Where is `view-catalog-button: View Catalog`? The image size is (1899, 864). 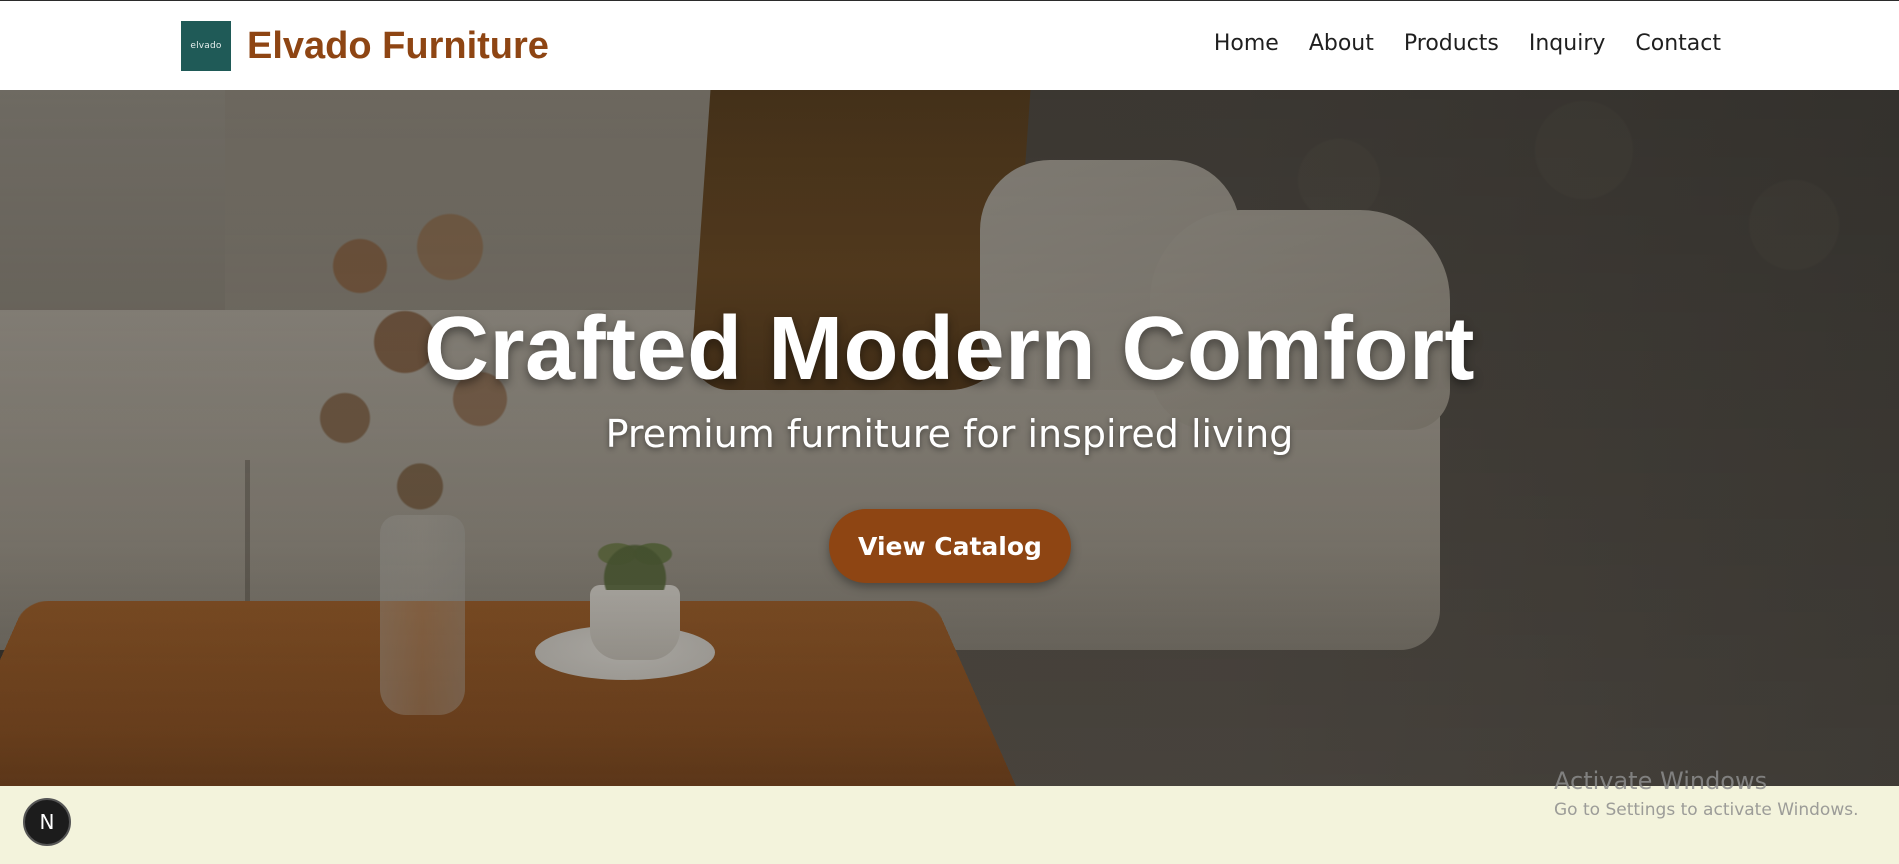
view-catalog-button: View Catalog is located at coordinates (950, 546).